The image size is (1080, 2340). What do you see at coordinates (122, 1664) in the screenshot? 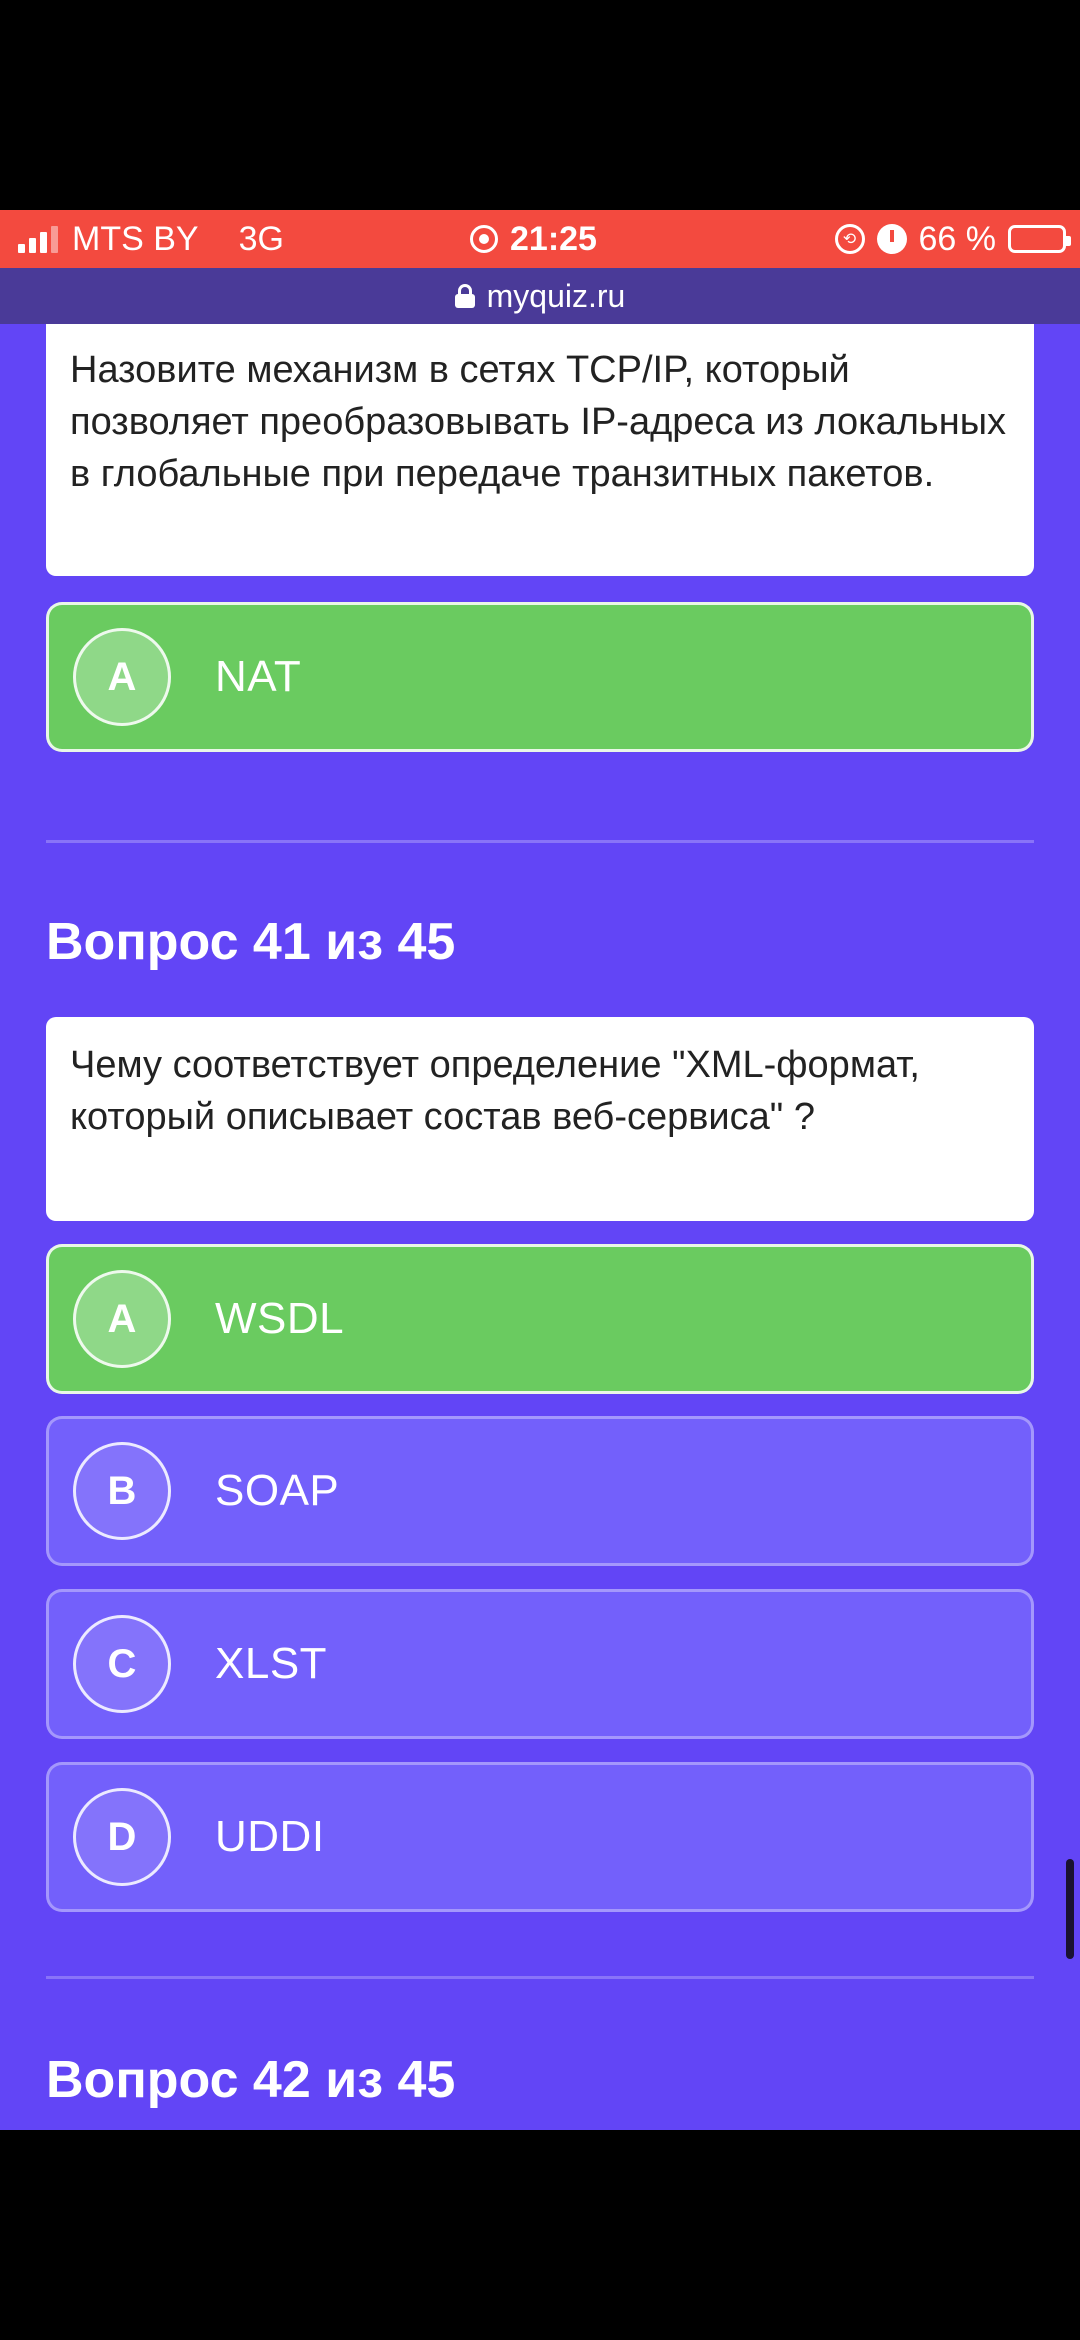
I see `option-letter: C` at bounding box center [122, 1664].